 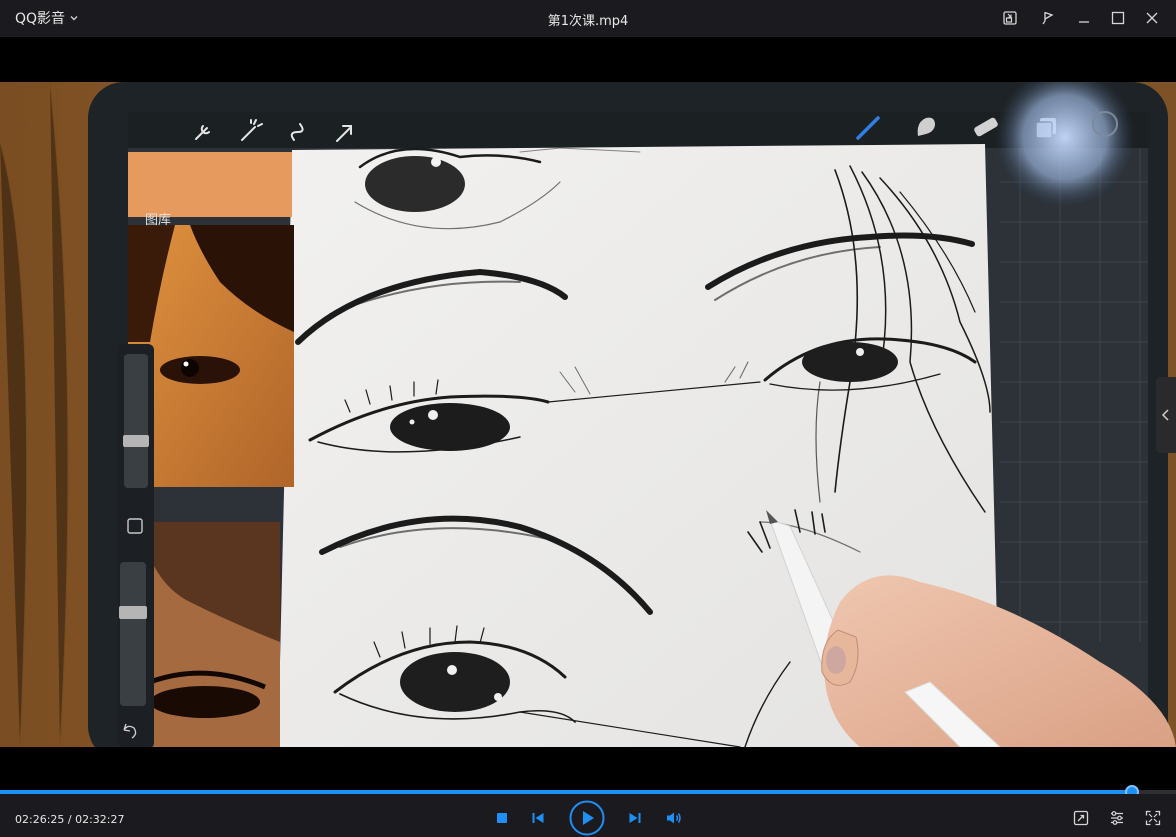 What do you see at coordinates (158, 220) in the screenshot?
I see `procreate-gallery-label: 图库` at bounding box center [158, 220].